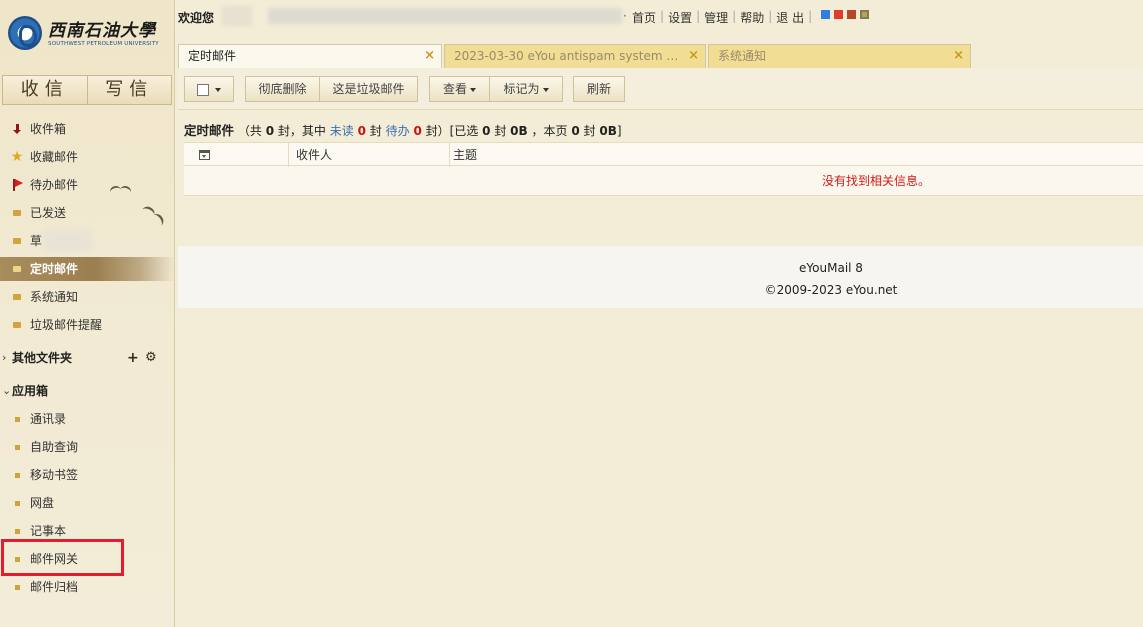 The width and height of the screenshot is (1143, 627). Describe the element at coordinates (36, 241) in the screenshot. I see `folder-label: 草` at that location.